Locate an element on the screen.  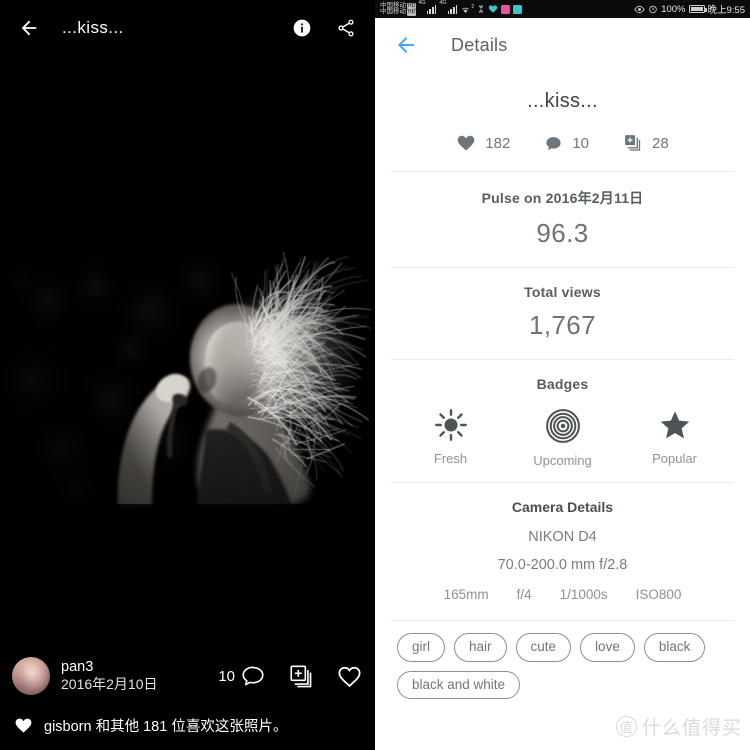
hourglass-icon is located at coordinates (481, 9).